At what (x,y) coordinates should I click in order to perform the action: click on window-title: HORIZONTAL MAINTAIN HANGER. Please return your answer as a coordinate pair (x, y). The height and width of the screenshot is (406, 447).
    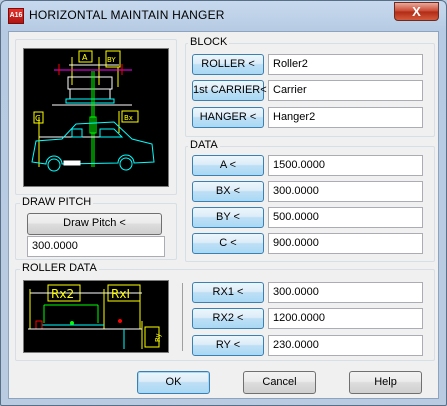
    Looking at the image, I should click on (127, 15).